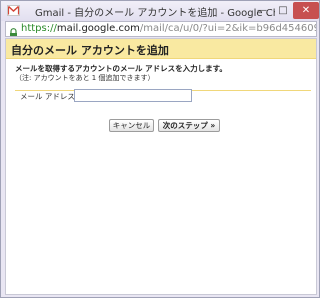 The height and width of the screenshot is (298, 320). I want to click on window-title: Gmail - 自分のメール アカウントを追加 - Google Chrome, so click(155, 13).